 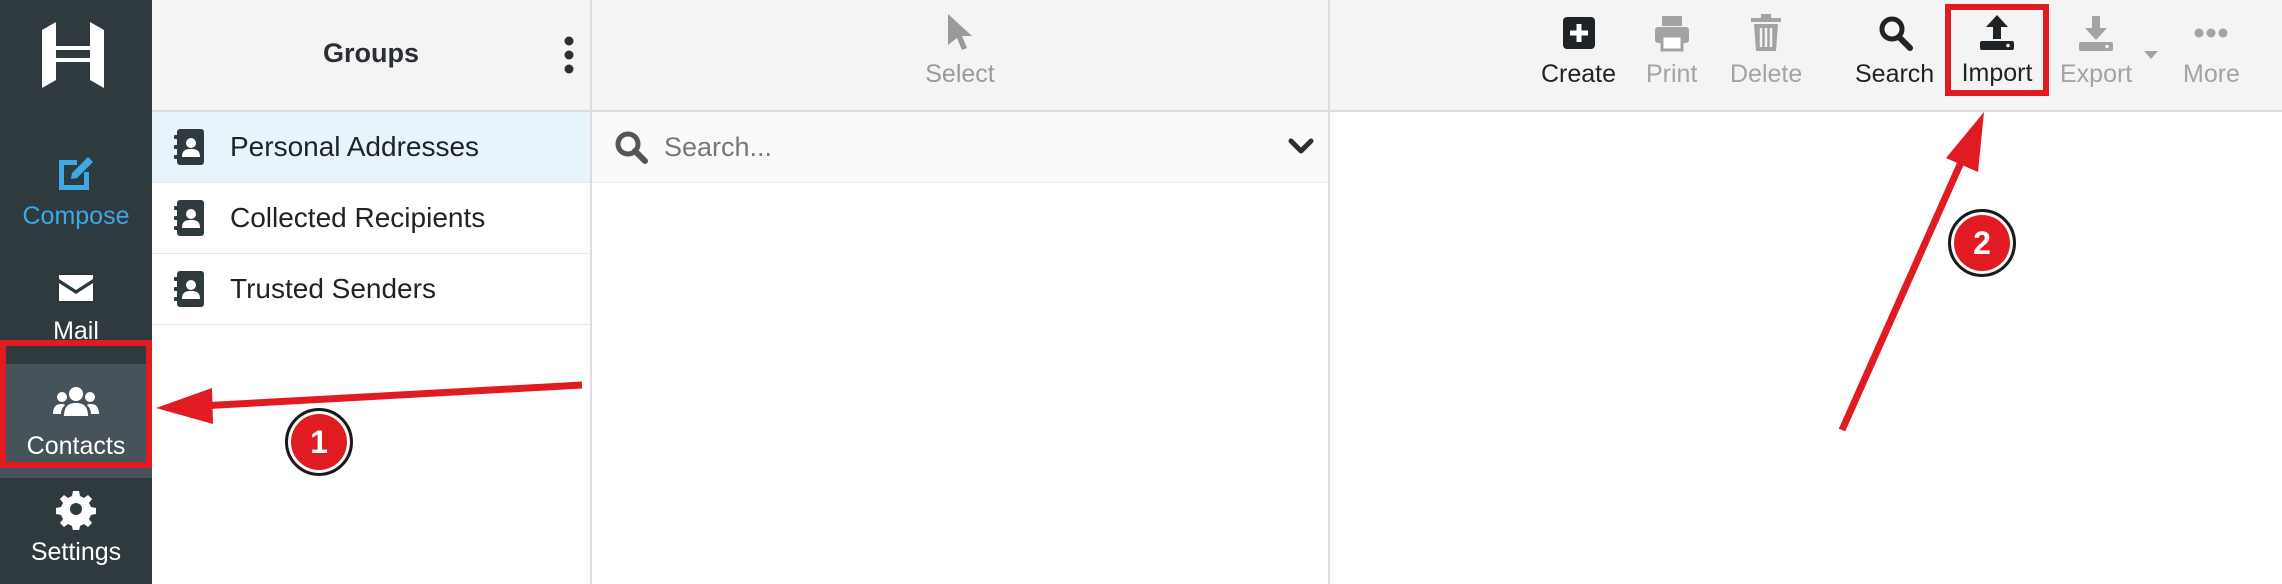 I want to click on app-nav-rail: Compose Mail Contacts Settings, so click(x=76, y=292).